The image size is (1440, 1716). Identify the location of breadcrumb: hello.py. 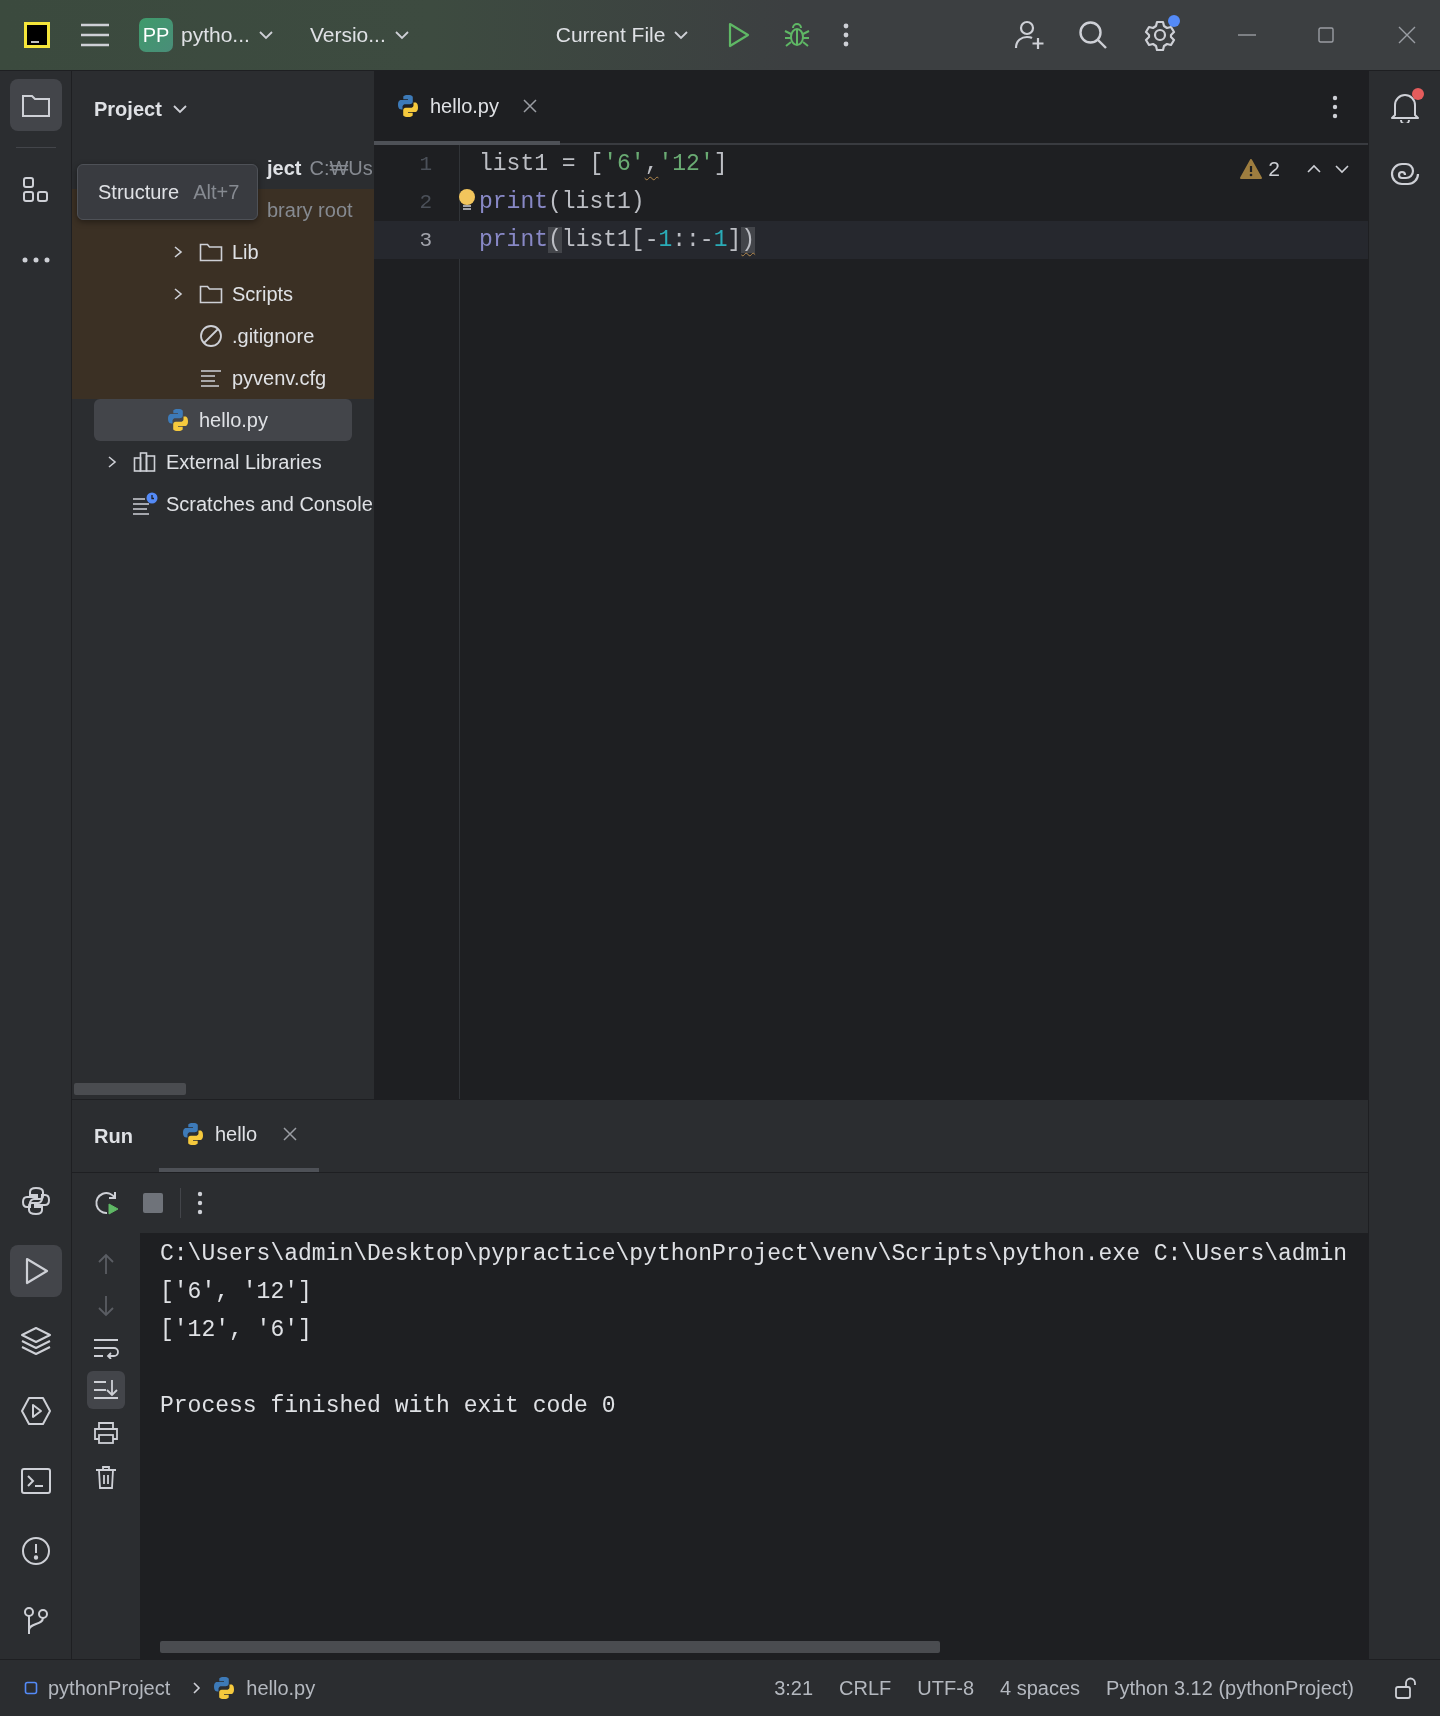
(281, 1688).